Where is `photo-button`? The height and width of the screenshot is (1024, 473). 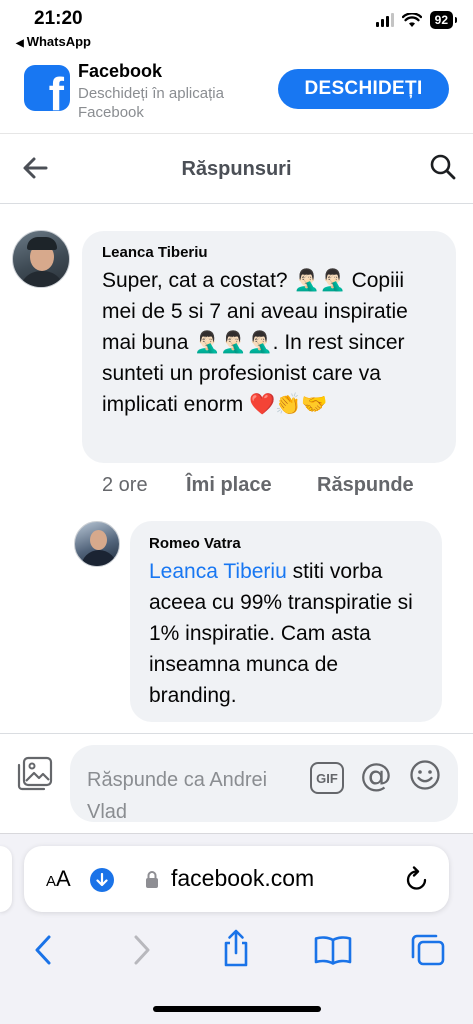 photo-button is located at coordinates (35, 776).